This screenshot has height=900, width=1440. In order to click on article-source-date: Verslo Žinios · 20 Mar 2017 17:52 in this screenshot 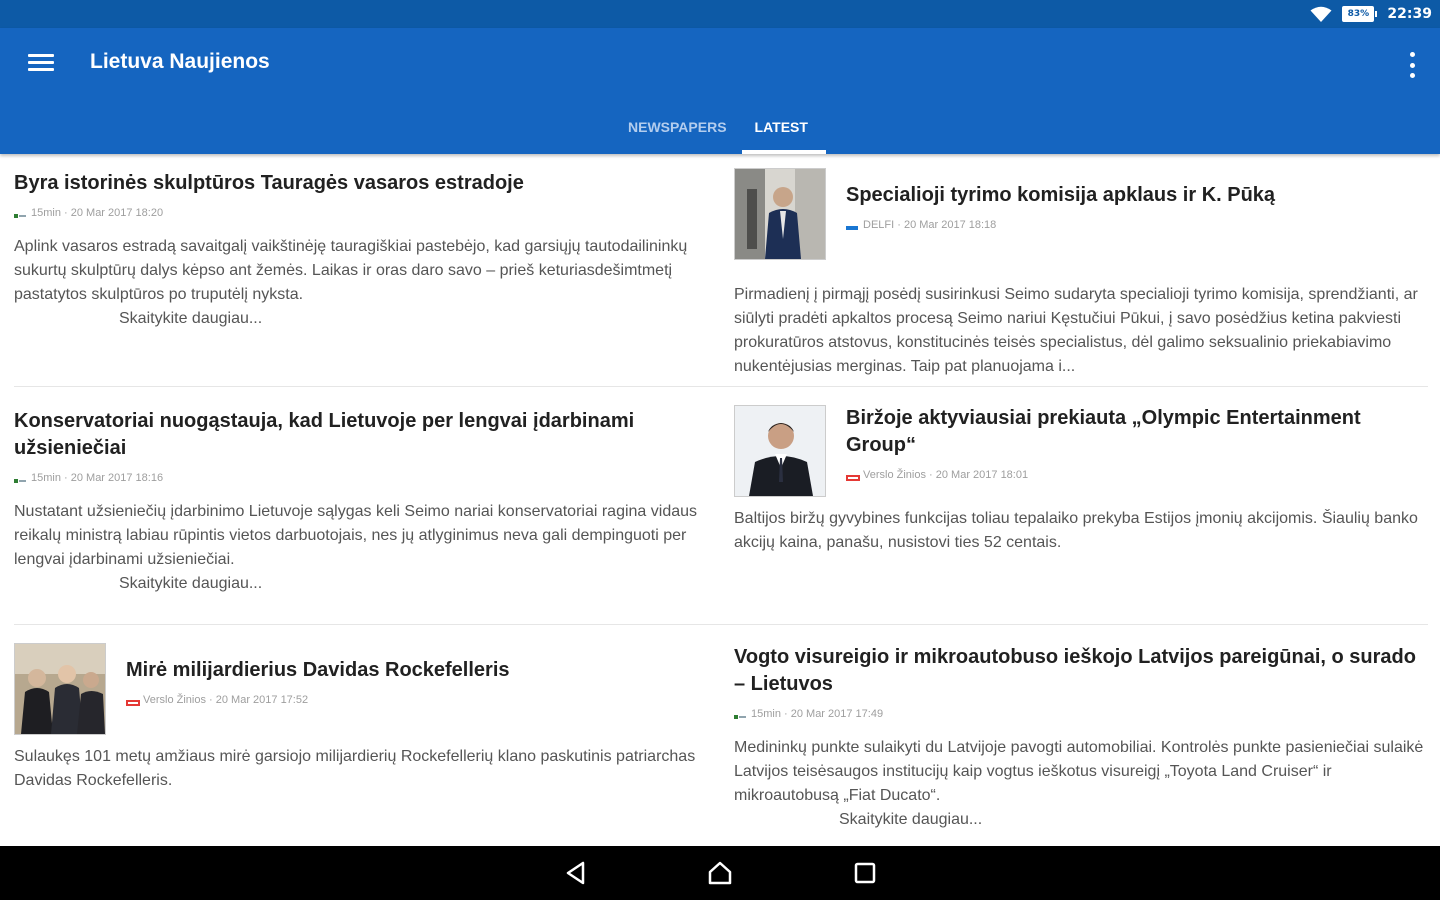, I will do `click(226, 700)`.